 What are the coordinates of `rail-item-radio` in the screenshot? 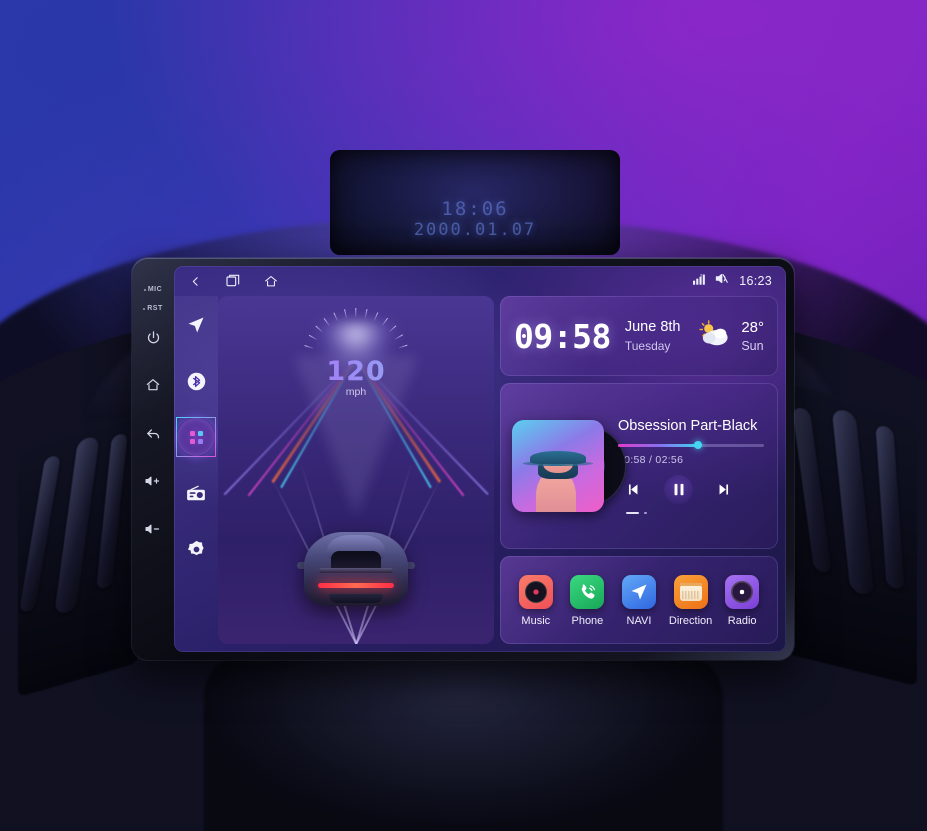 It's located at (196, 493).